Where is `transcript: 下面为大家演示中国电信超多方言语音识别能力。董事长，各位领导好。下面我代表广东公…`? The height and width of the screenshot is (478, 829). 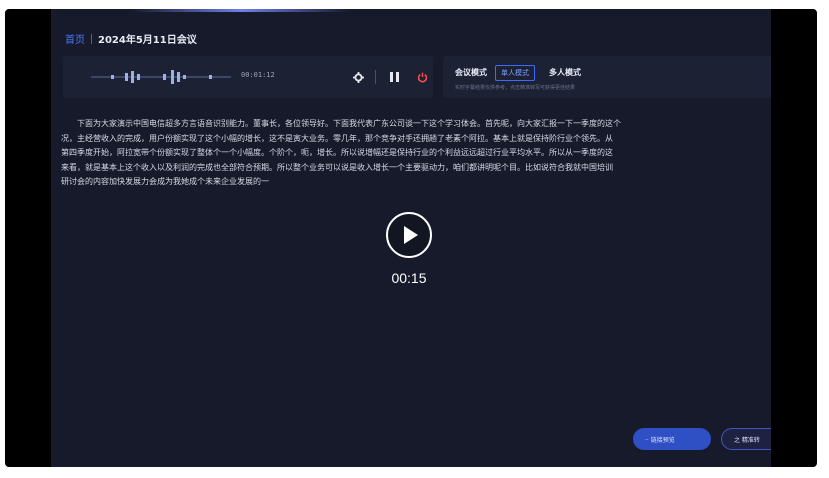 transcript: 下面为大家演示中国电信超多方言语音识别能力。董事长，各位领导好。下面我代表广东公… is located at coordinates (416, 153).